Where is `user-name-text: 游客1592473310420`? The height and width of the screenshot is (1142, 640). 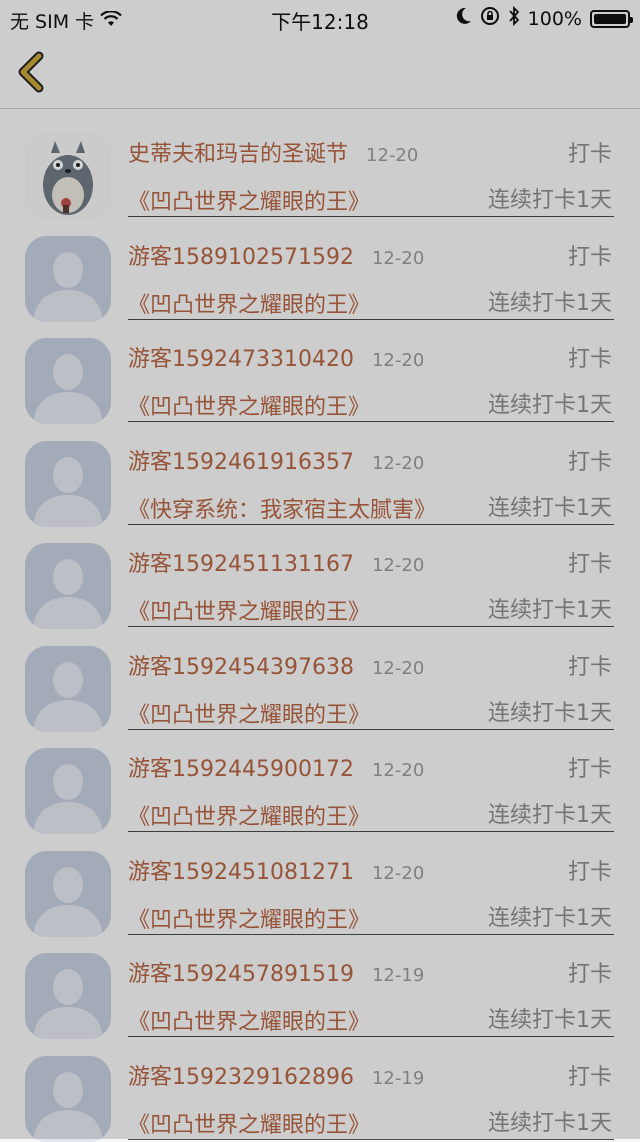 user-name-text: 游客1592473310420 is located at coordinates (241, 359).